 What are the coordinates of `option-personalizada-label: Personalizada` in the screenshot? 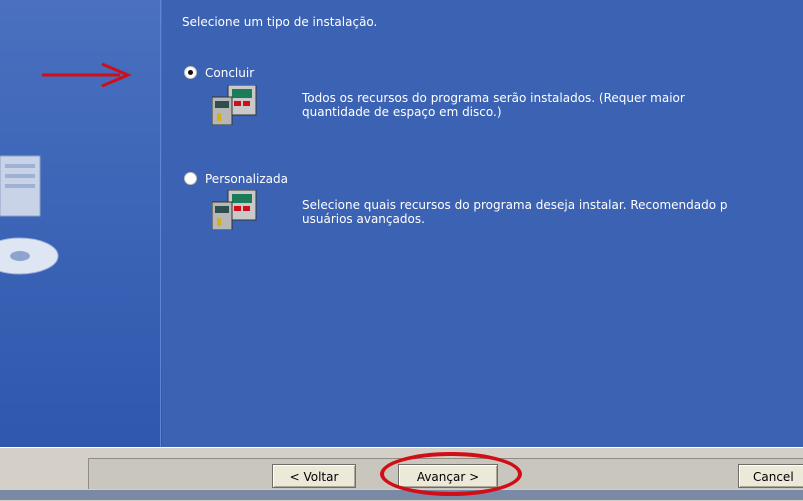 It's located at (246, 179).